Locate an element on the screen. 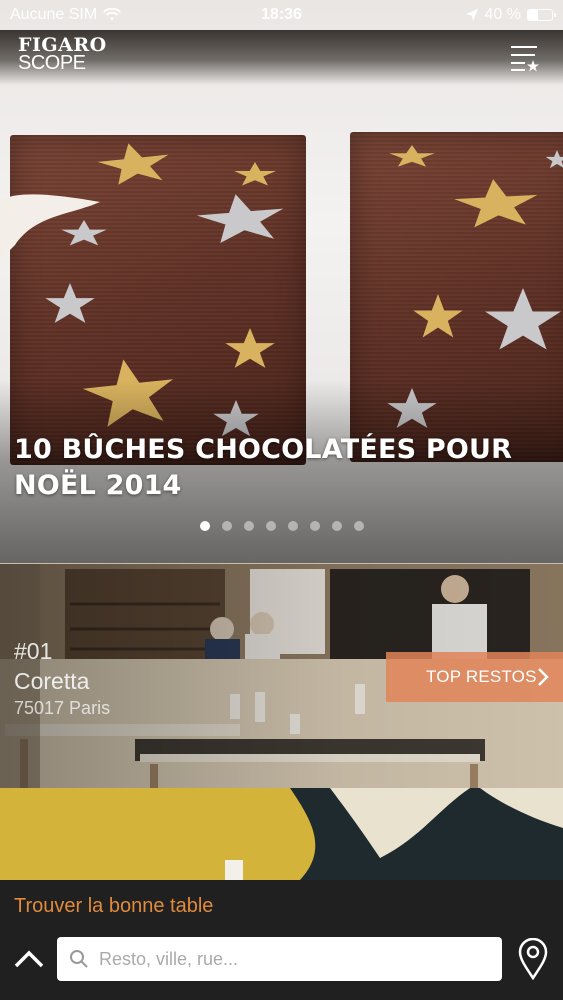  search-icon is located at coordinates (79, 959).